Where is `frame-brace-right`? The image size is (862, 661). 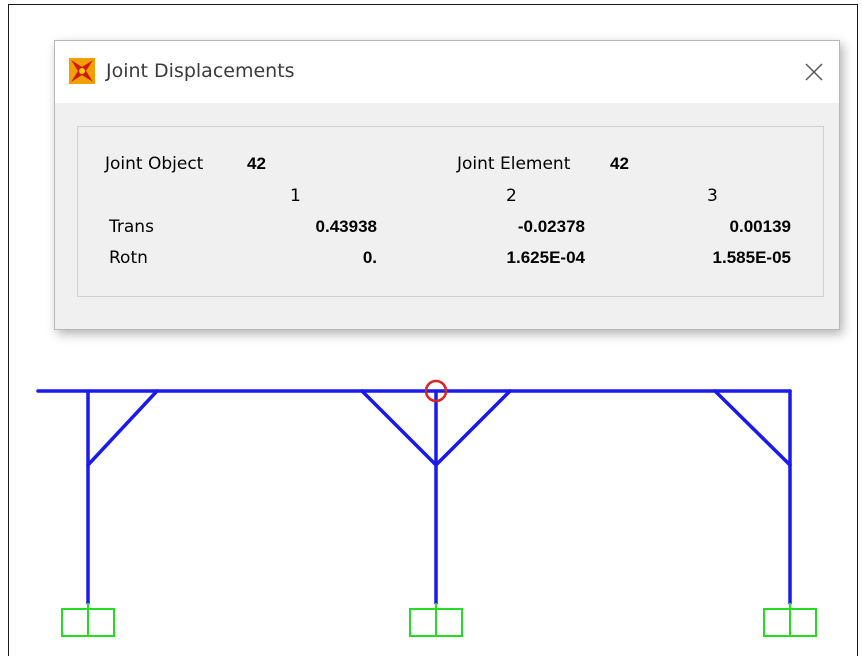 frame-brace-right is located at coordinates (752, 428).